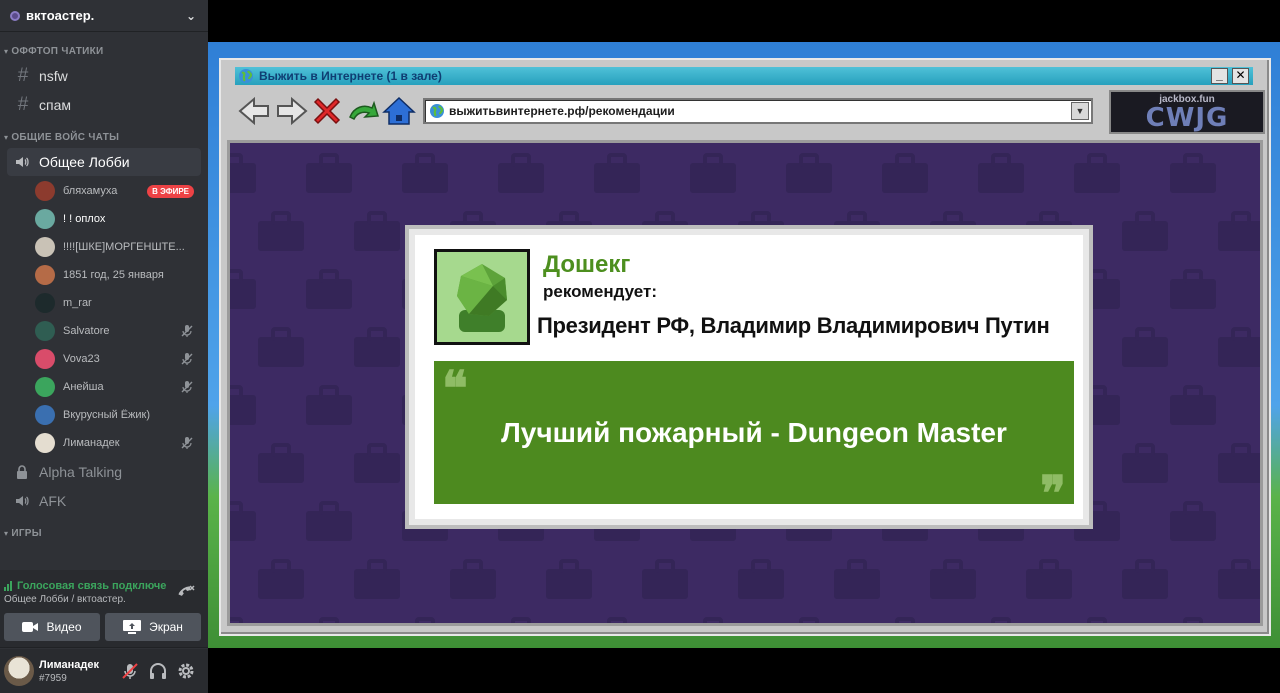  Describe the element at coordinates (77, 303) in the screenshot. I see `voice-user-name: m_rar` at that location.